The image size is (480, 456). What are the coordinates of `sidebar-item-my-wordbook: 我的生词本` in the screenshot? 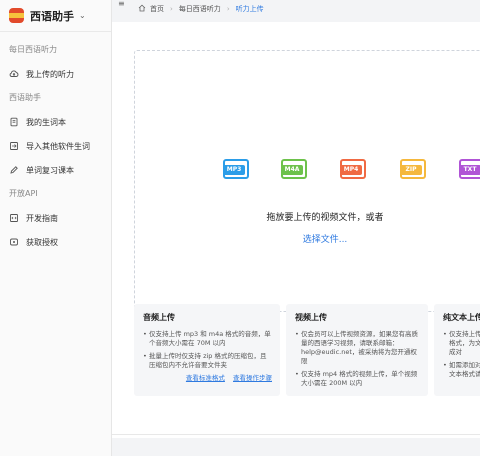 It's located at (55, 122).